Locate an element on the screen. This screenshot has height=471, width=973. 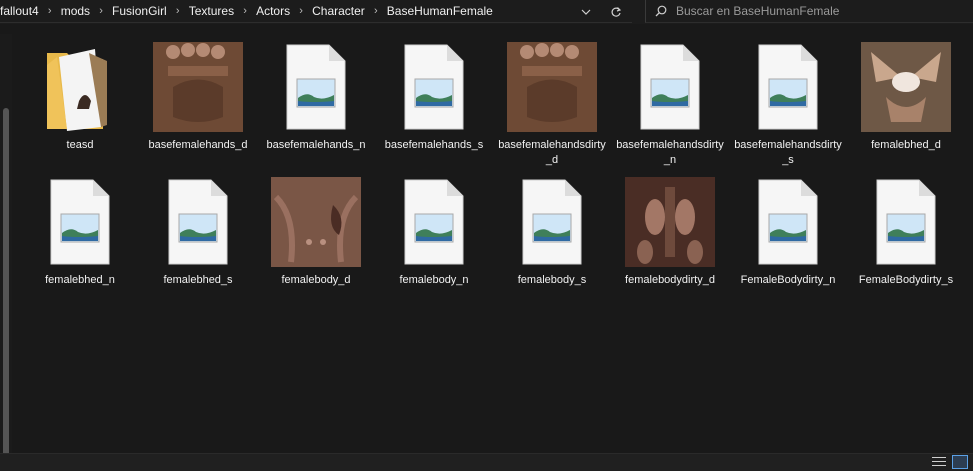
file-name-label: femalebhed_s is located at coordinates (198, 280).